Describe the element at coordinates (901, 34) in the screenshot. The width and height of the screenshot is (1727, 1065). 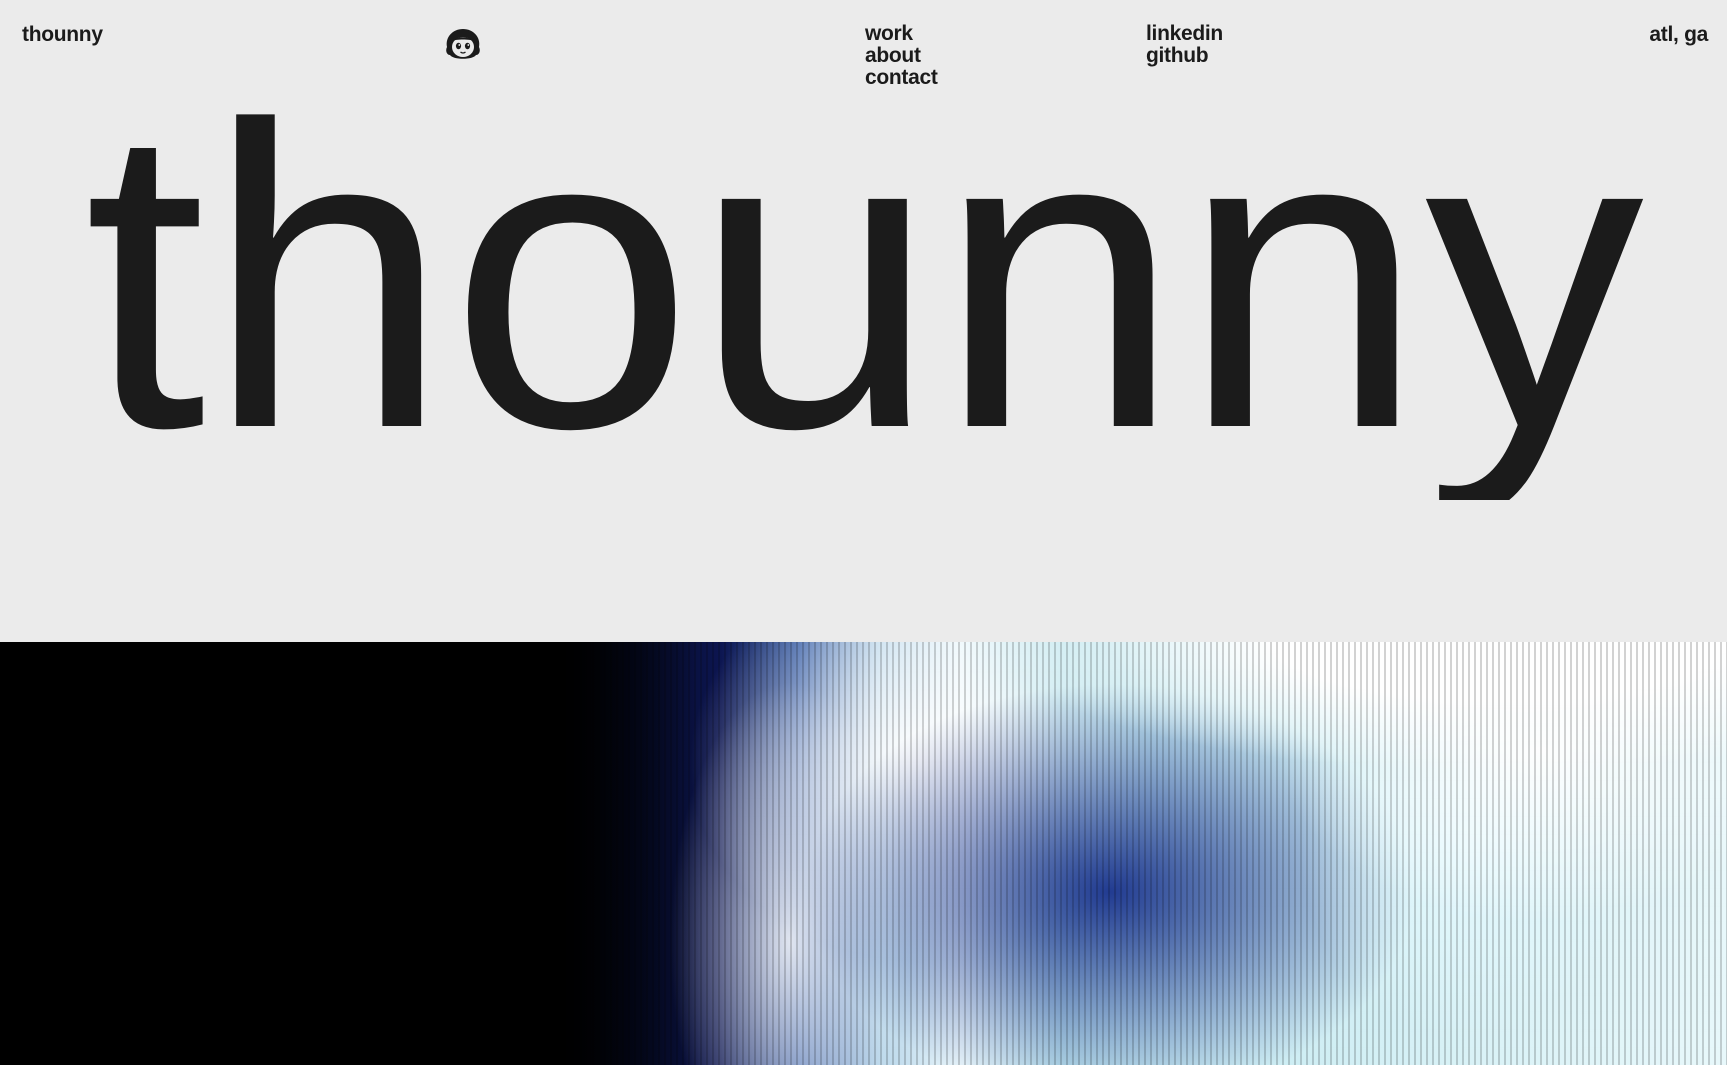
I see `nav-work-link: work` at that location.